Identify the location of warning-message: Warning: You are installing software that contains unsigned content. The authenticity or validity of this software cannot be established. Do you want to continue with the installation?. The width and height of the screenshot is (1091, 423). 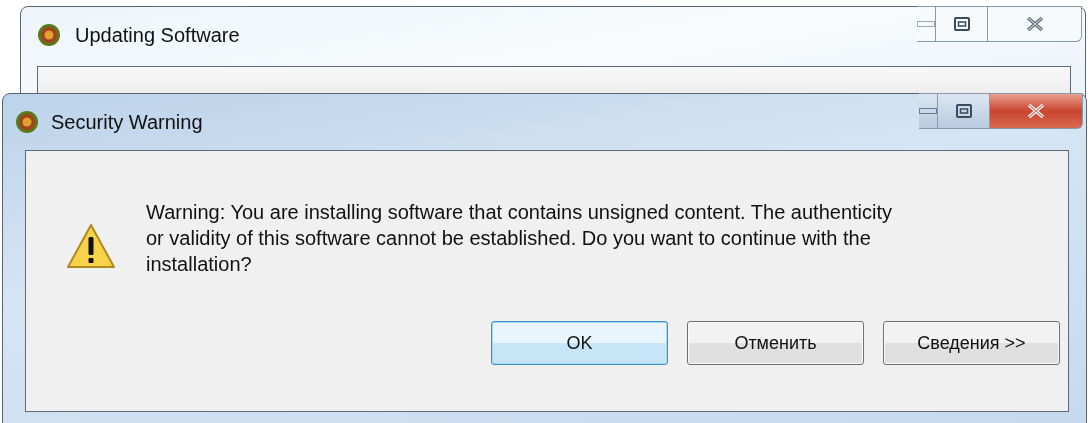
(520, 238).